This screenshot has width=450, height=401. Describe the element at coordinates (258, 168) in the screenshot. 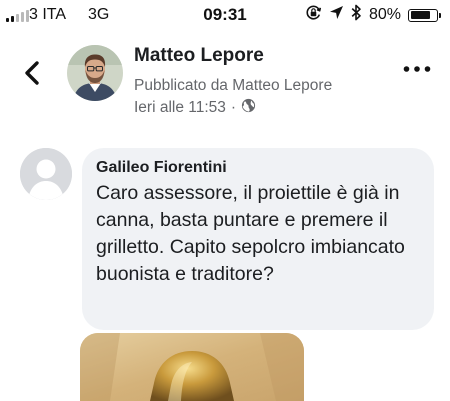

I see `comment-author-name: Galileo Fiorentini` at that location.